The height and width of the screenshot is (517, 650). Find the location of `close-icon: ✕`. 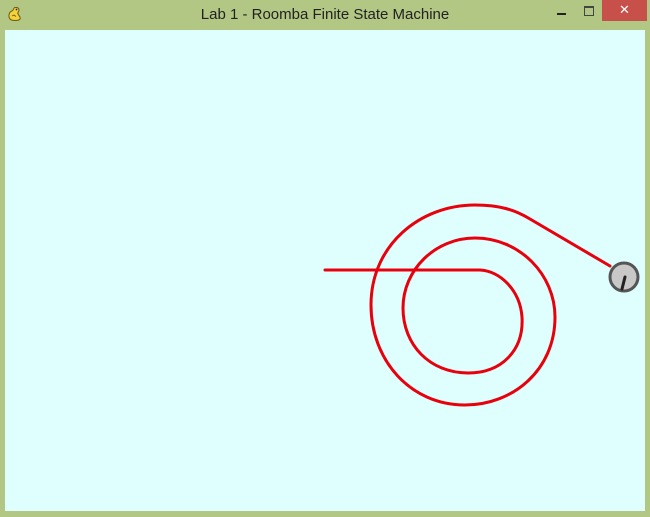

close-icon: ✕ is located at coordinates (624, 10).